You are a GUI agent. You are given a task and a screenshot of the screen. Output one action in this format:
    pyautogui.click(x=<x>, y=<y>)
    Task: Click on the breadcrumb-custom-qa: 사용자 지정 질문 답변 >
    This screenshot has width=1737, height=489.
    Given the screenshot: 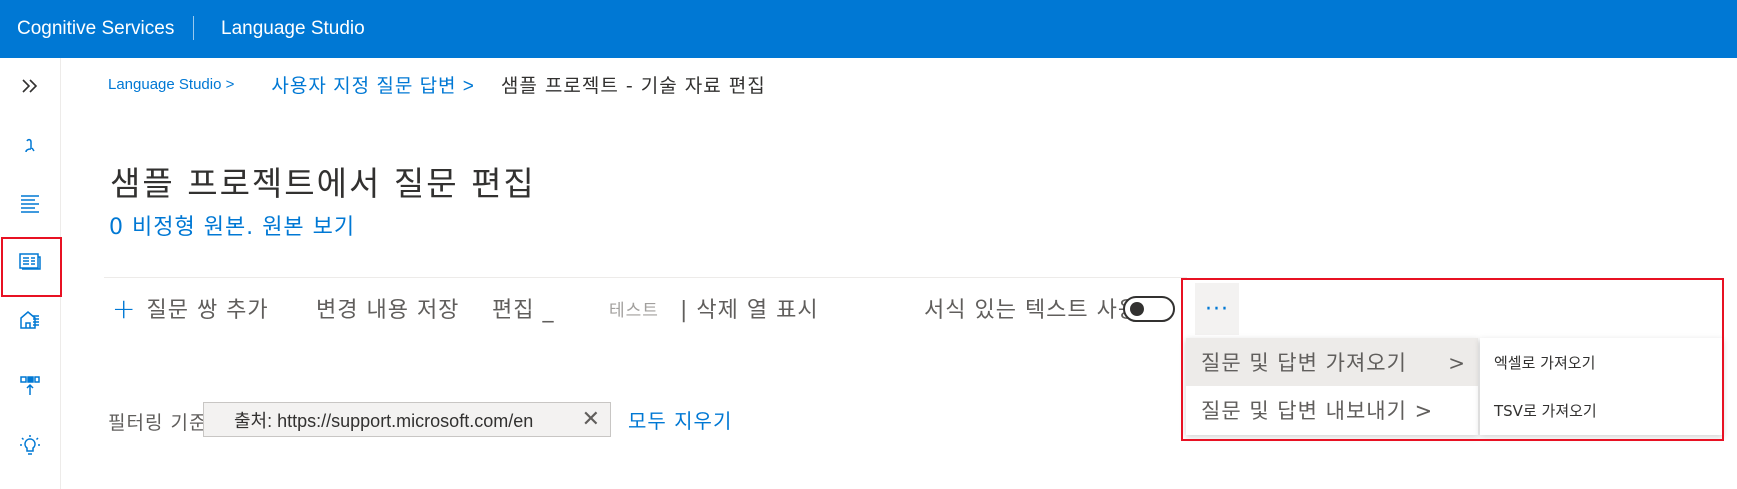 What is the action you would take?
    pyautogui.click(x=373, y=84)
    